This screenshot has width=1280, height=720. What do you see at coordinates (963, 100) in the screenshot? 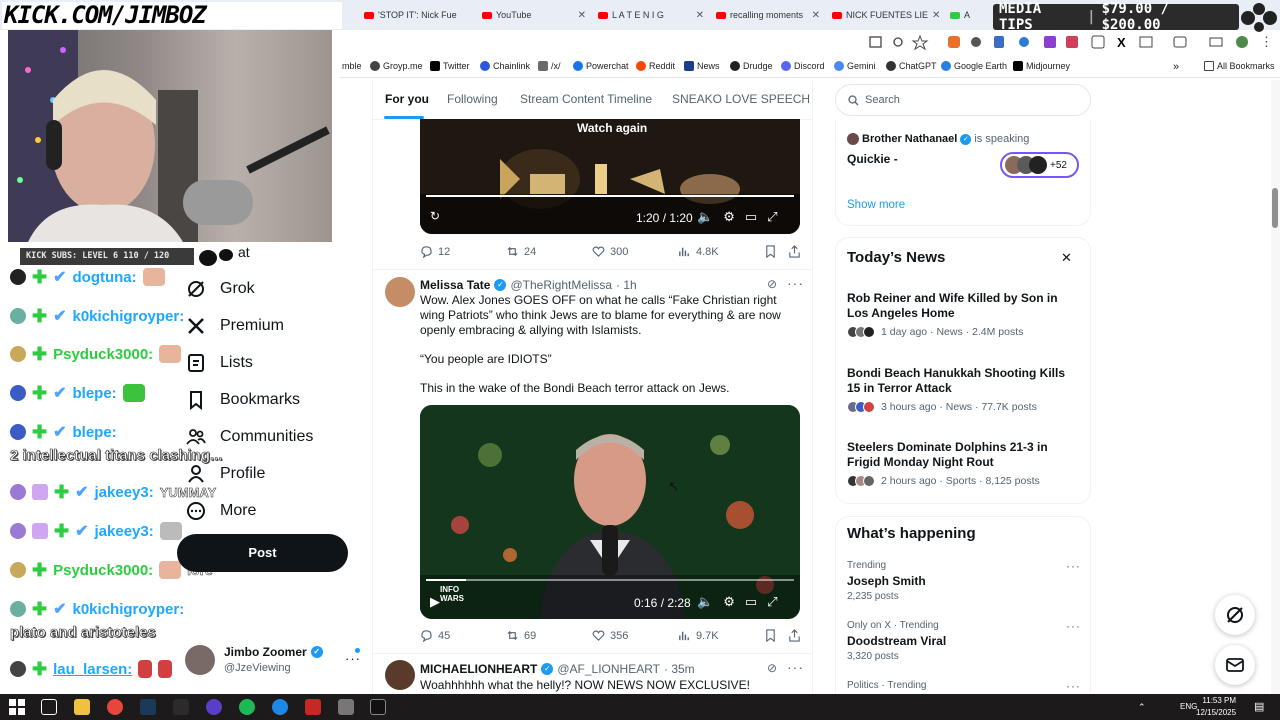
I see `search-input: Search` at bounding box center [963, 100].